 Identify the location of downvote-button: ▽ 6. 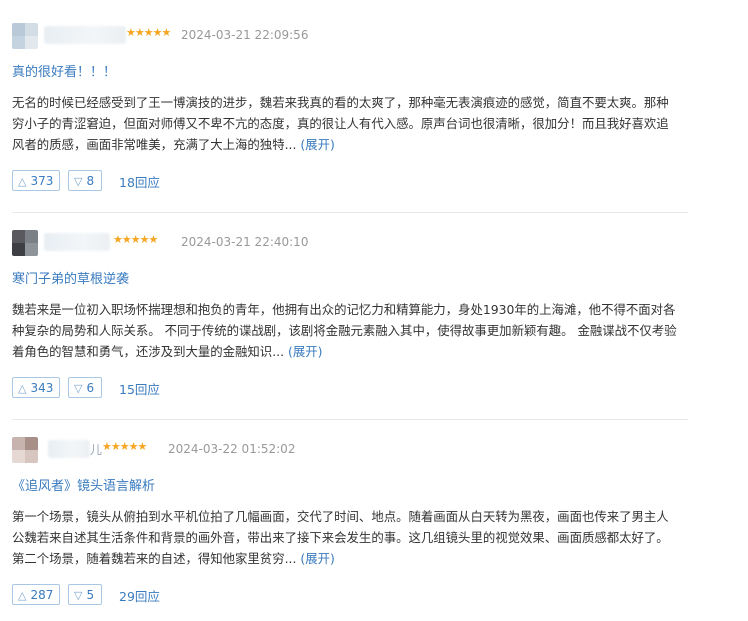
(85, 387).